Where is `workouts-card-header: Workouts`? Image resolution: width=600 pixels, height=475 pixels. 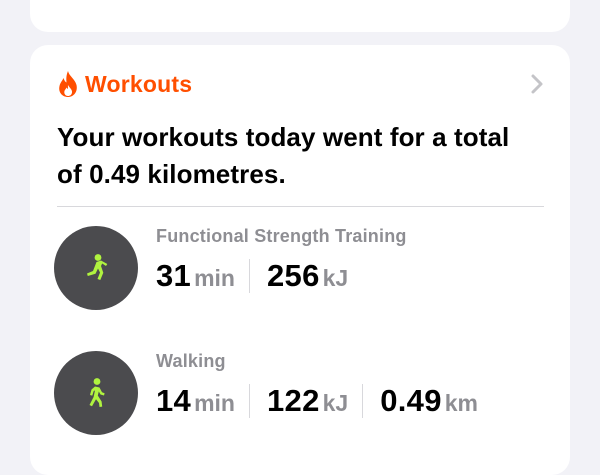
workouts-card-header: Workouts is located at coordinates (124, 84).